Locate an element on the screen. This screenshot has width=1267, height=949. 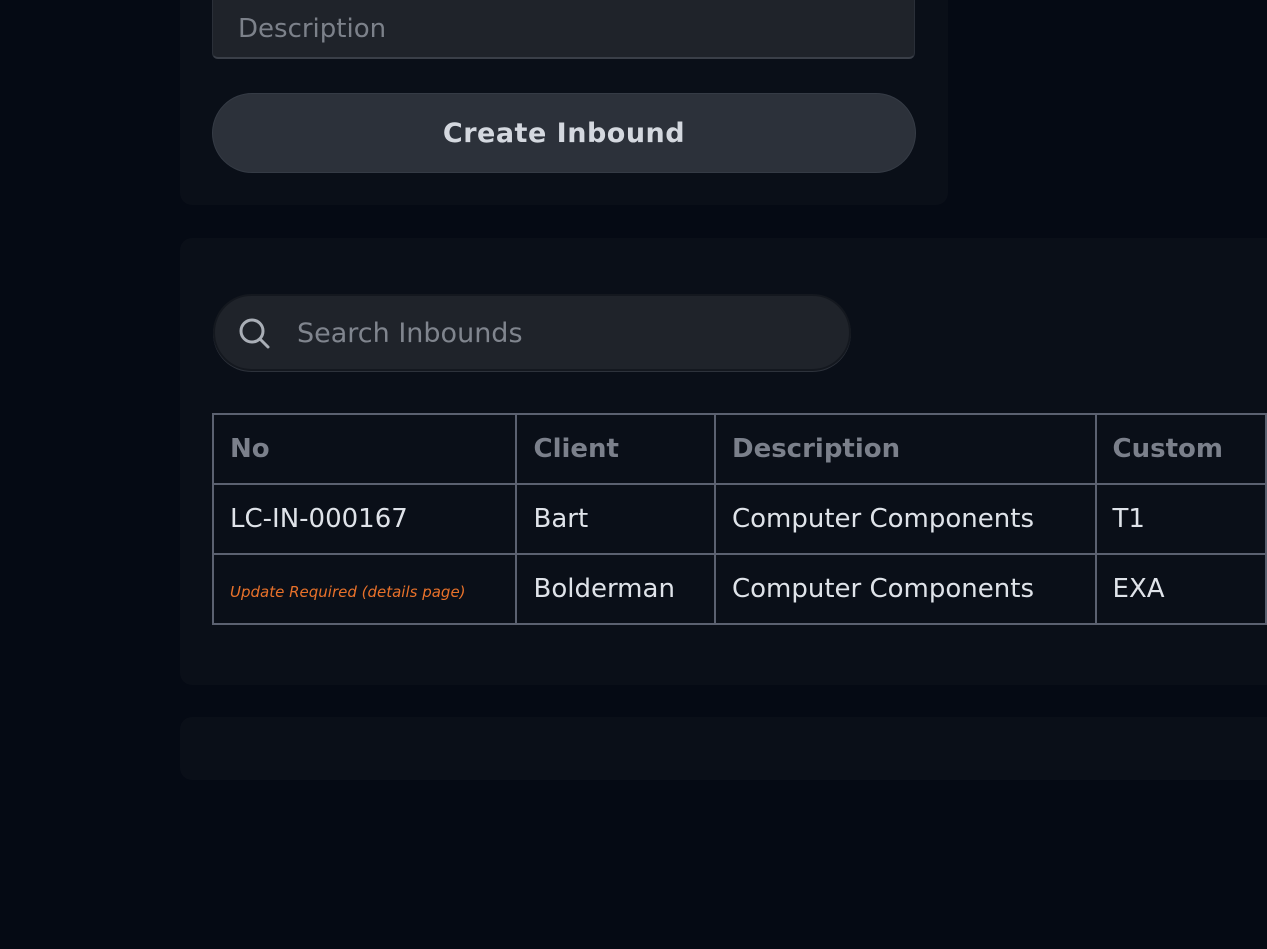
cell-client: Bart is located at coordinates (615, 519).